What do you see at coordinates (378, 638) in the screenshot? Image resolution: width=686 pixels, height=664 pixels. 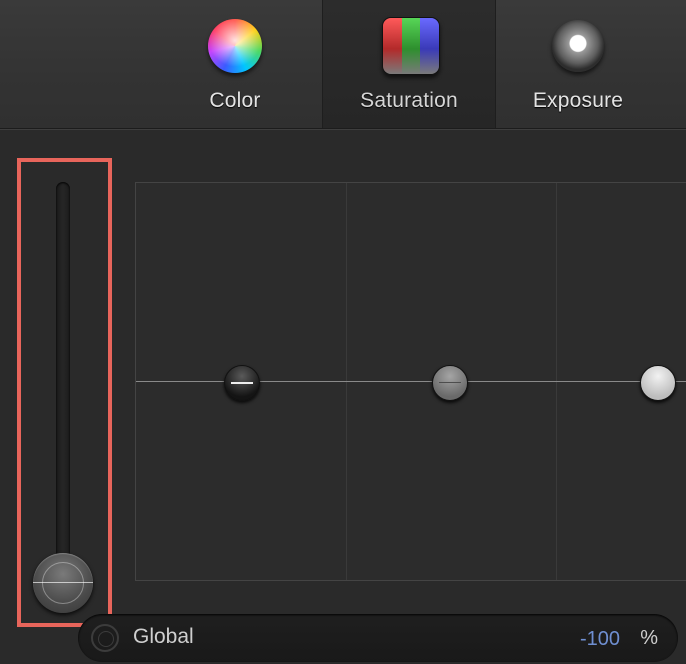 I see `status-bar: Global -100 %` at bounding box center [378, 638].